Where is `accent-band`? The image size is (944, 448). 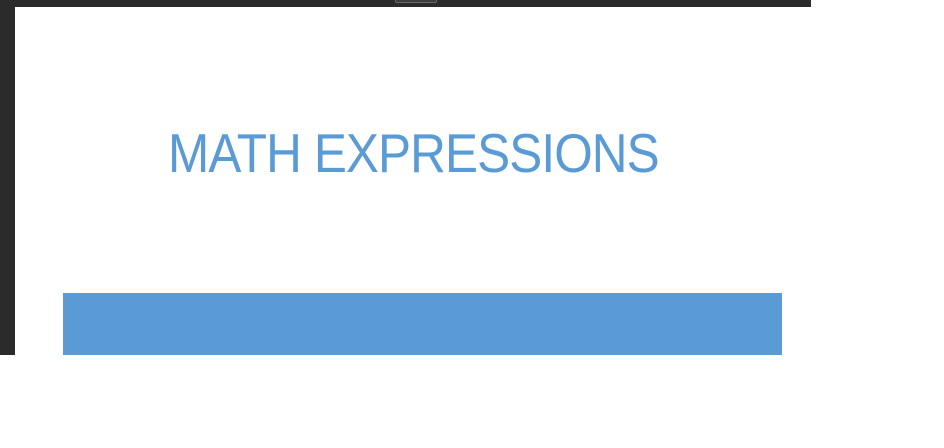
accent-band is located at coordinates (422, 324).